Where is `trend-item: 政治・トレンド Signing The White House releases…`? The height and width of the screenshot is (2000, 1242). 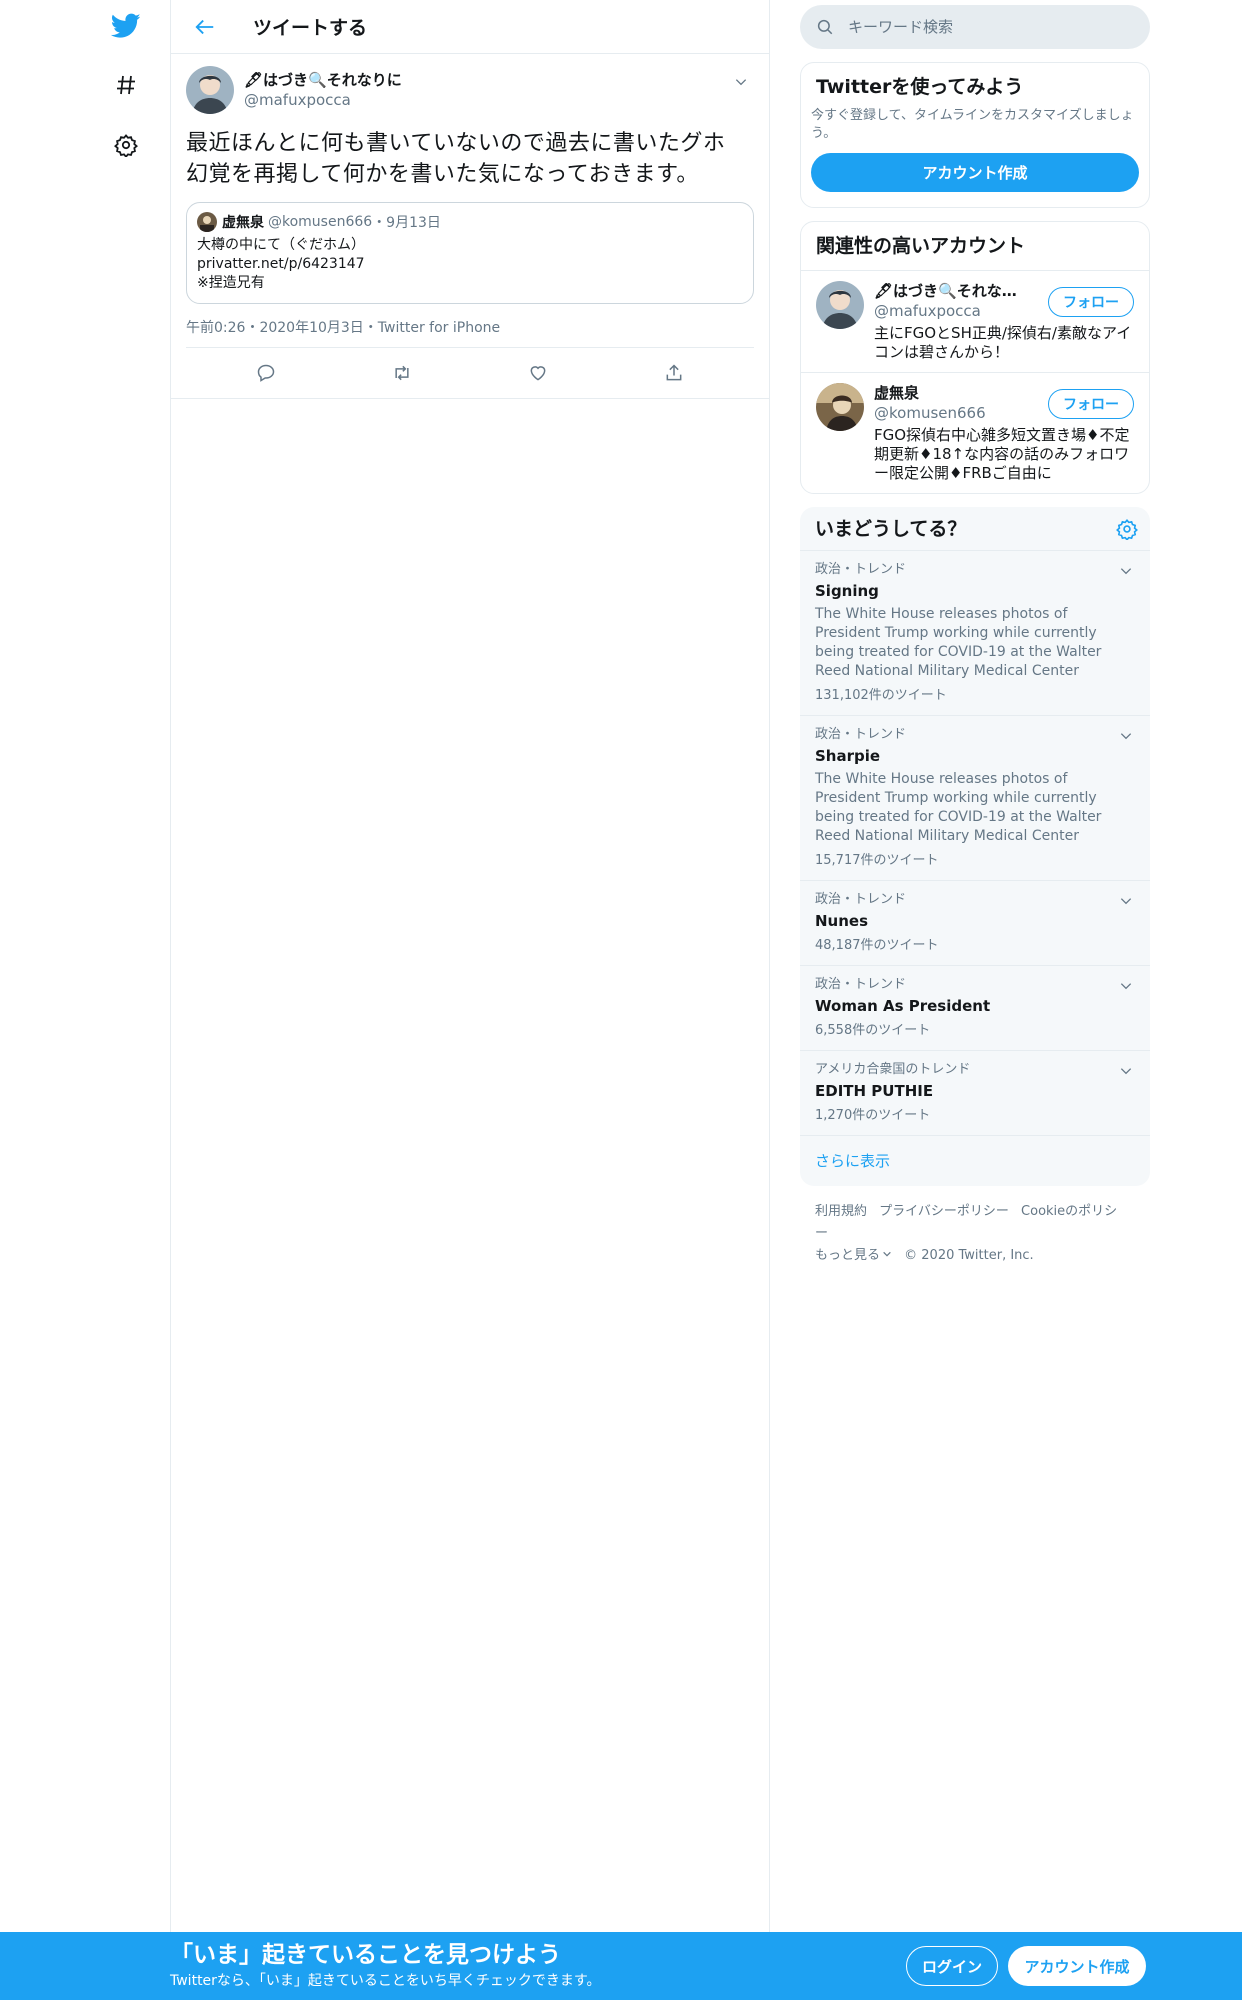
trend-item: 政治・トレンド Signing The White House releases… is located at coordinates (975, 633).